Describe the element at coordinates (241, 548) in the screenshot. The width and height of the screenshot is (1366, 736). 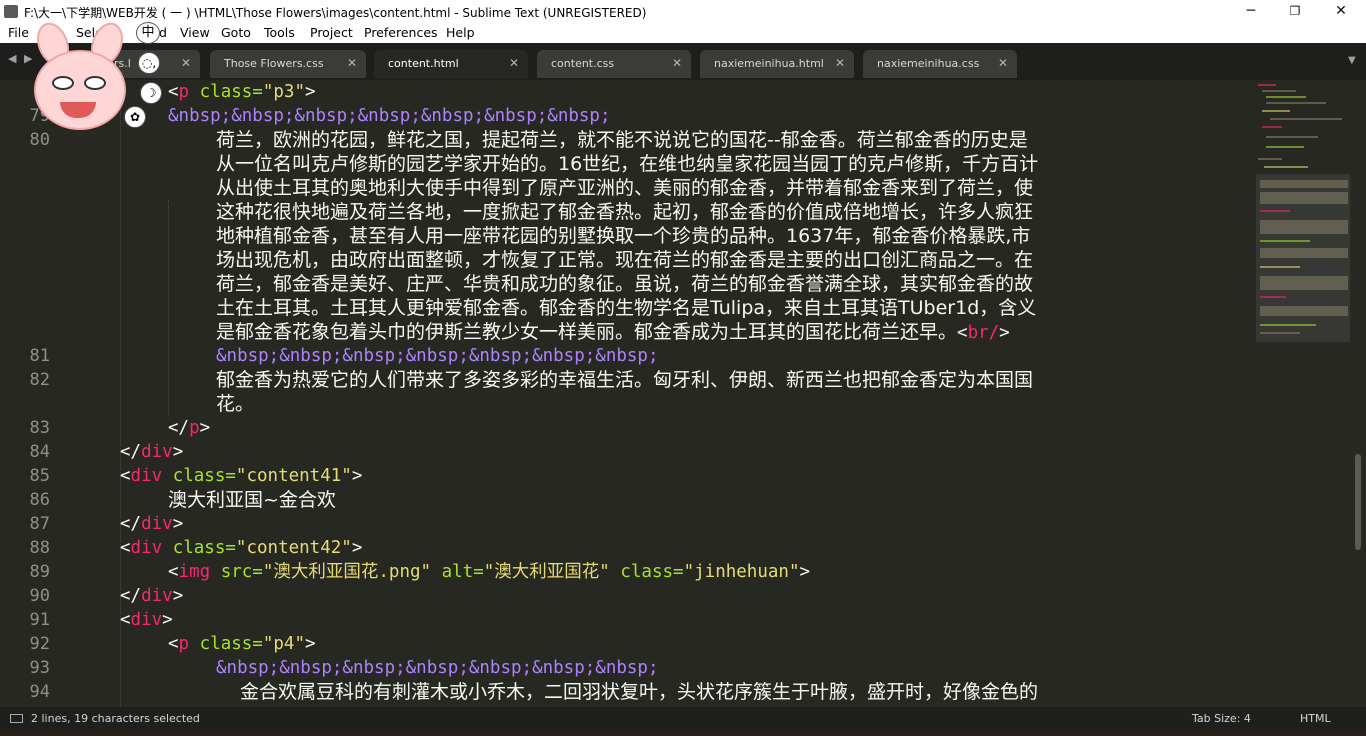
I see `code-line-88: <div class="content42">` at that location.